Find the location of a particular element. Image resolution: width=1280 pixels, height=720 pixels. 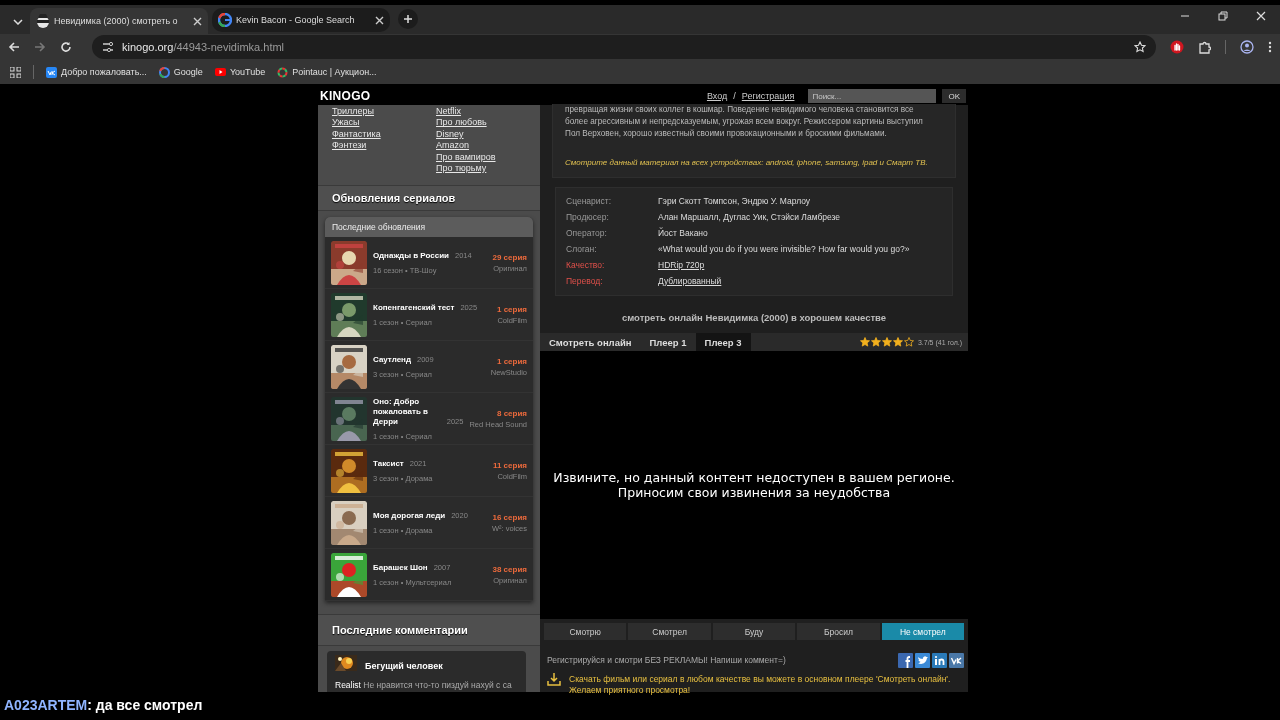

info-label: Оператор: is located at coordinates (587, 233).